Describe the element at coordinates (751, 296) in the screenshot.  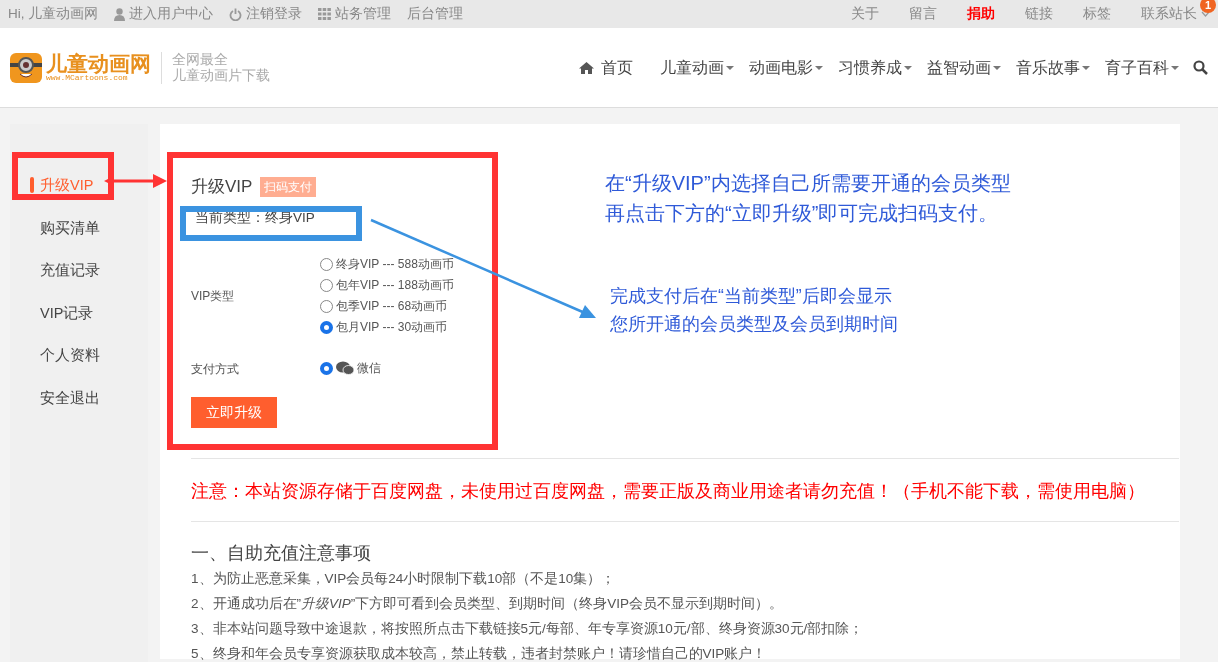
I see `annotation-text: 完成支付后在“当前类型”后即会显示` at that location.